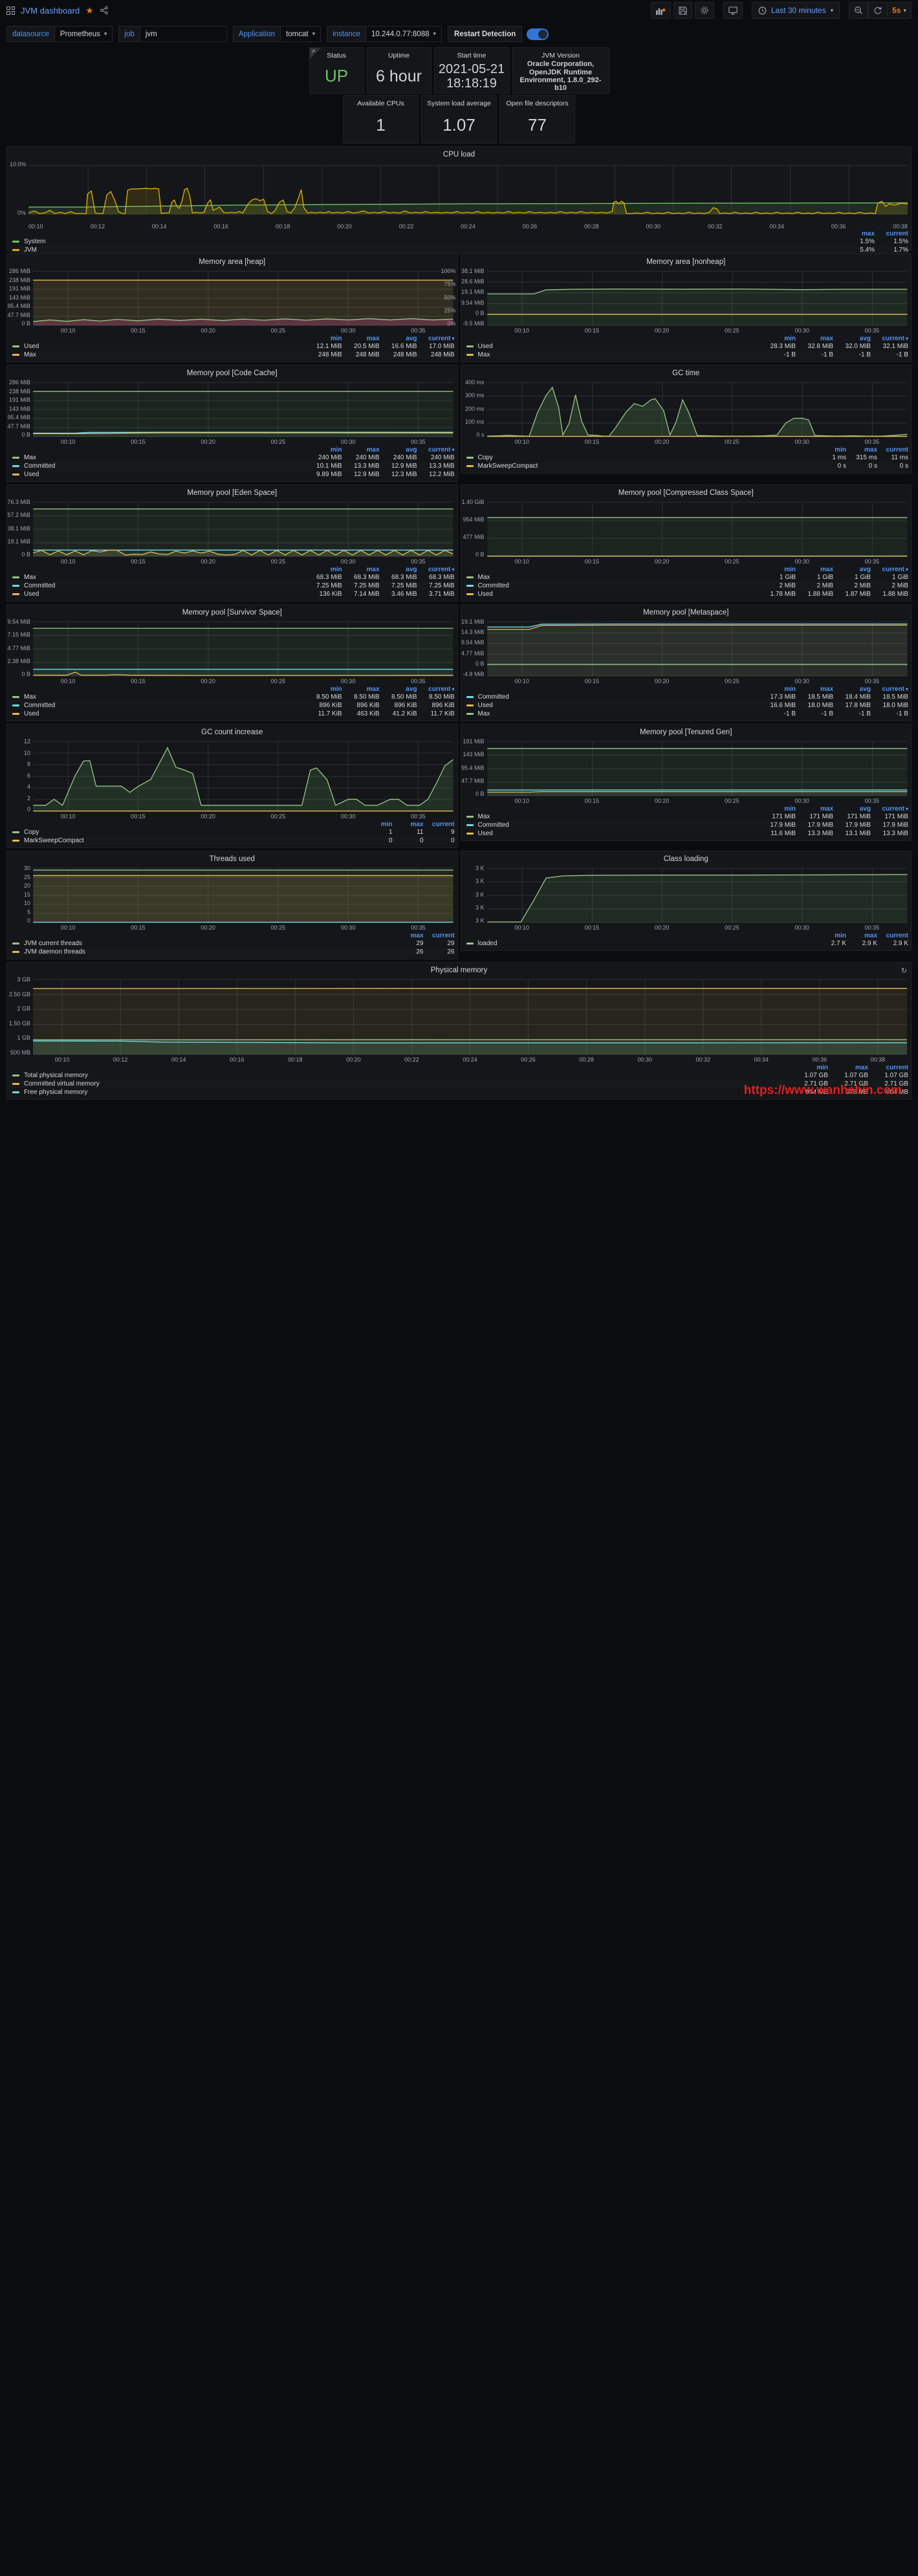 The image size is (918, 2576). Describe the element at coordinates (232, 594) in the screenshot. I see `legend-row: Used 136 KiB 7.14 MiB 3.46 MiB 3.71 MiB` at that location.